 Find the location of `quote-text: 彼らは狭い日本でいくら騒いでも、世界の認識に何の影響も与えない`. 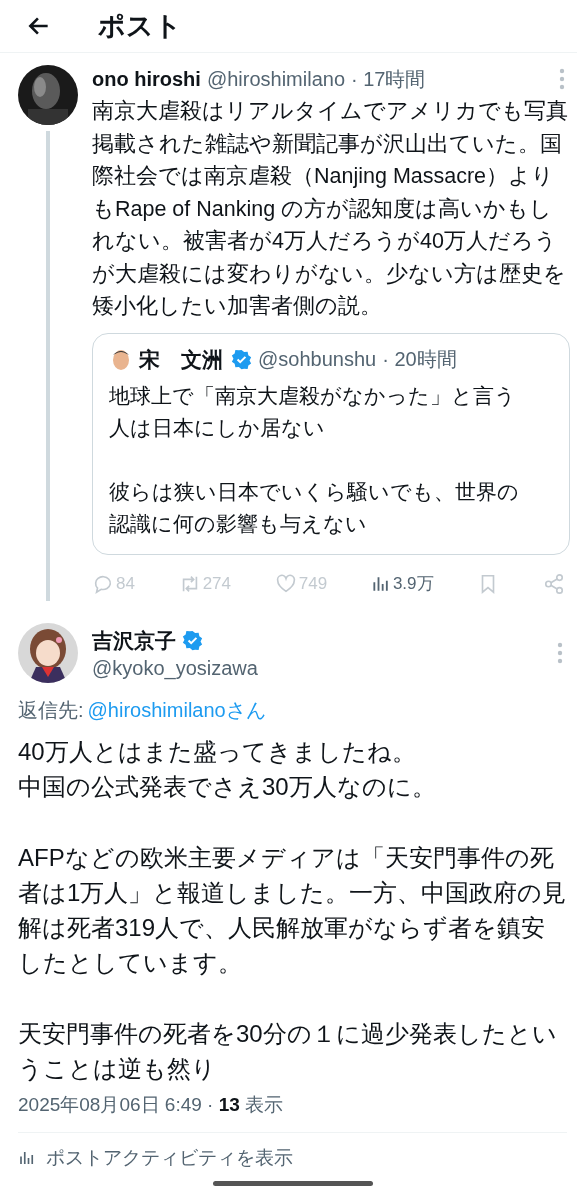

quote-text: 彼らは狭い日本でいくら騒いでも、世界の認識に何の影響も与えない is located at coordinates (314, 507).